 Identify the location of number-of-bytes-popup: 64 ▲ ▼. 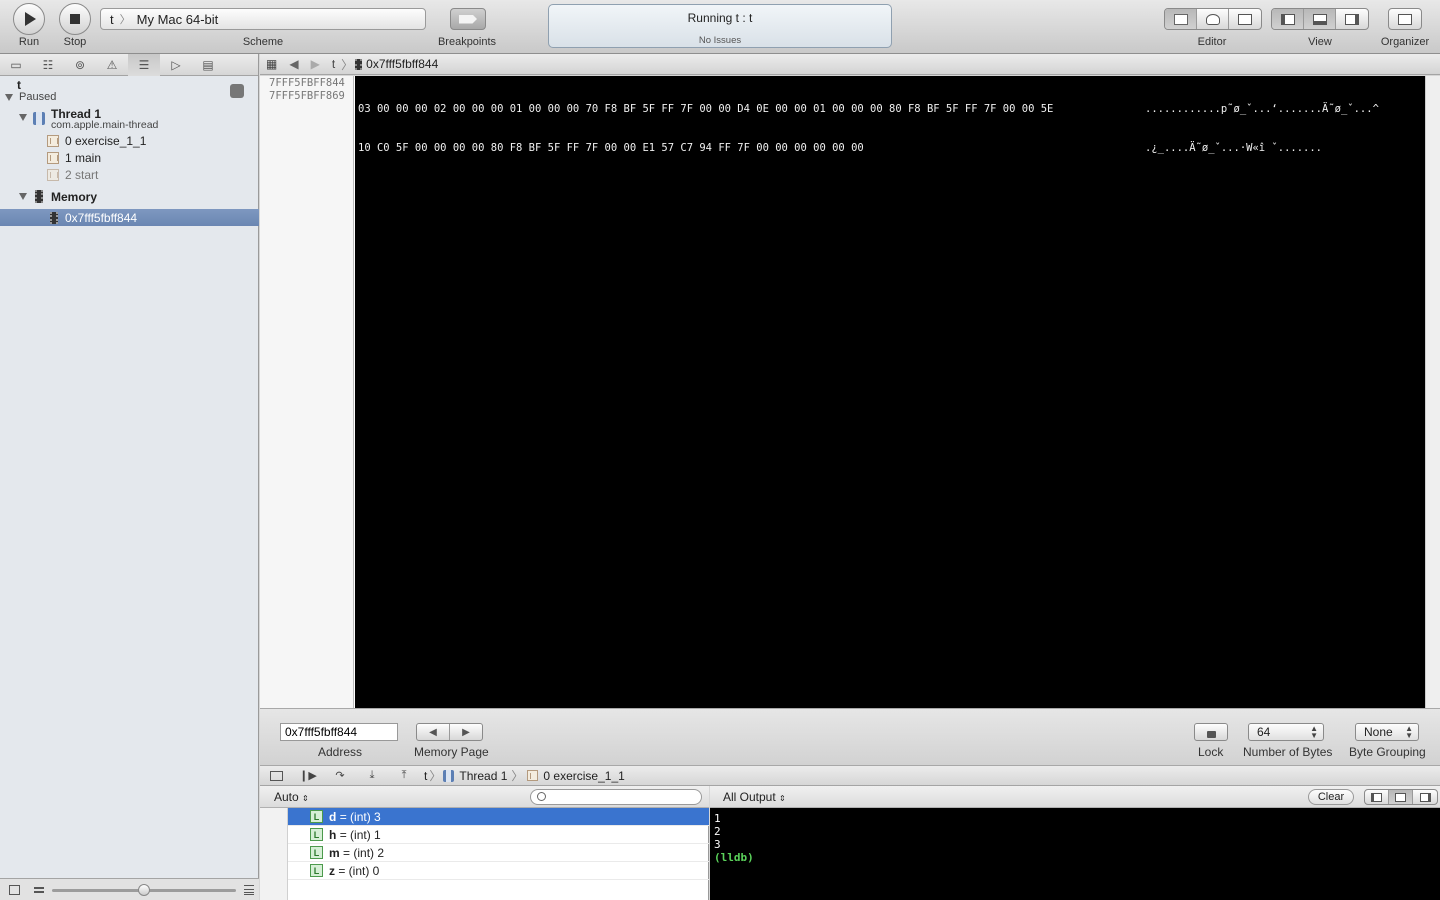
(1286, 732).